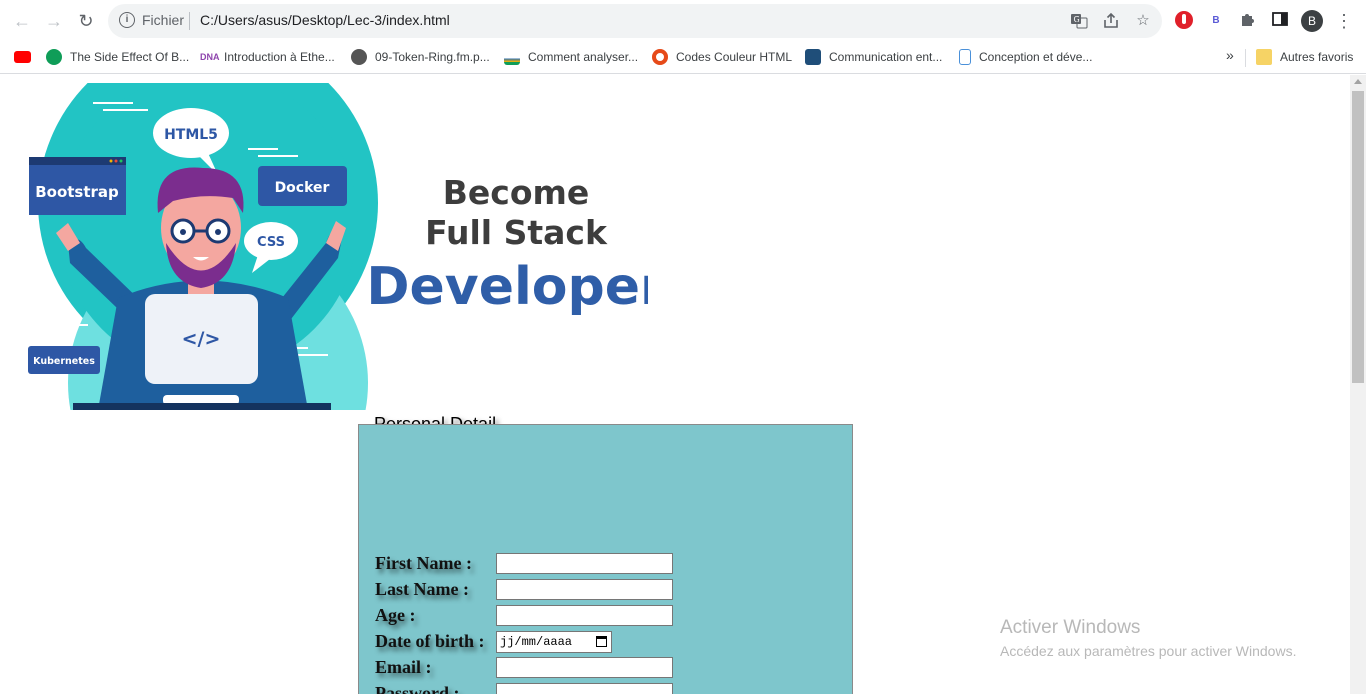 The width and height of the screenshot is (1366, 694). What do you see at coordinates (302, 188) in the screenshot?
I see `docker-tag: Docker` at bounding box center [302, 188].